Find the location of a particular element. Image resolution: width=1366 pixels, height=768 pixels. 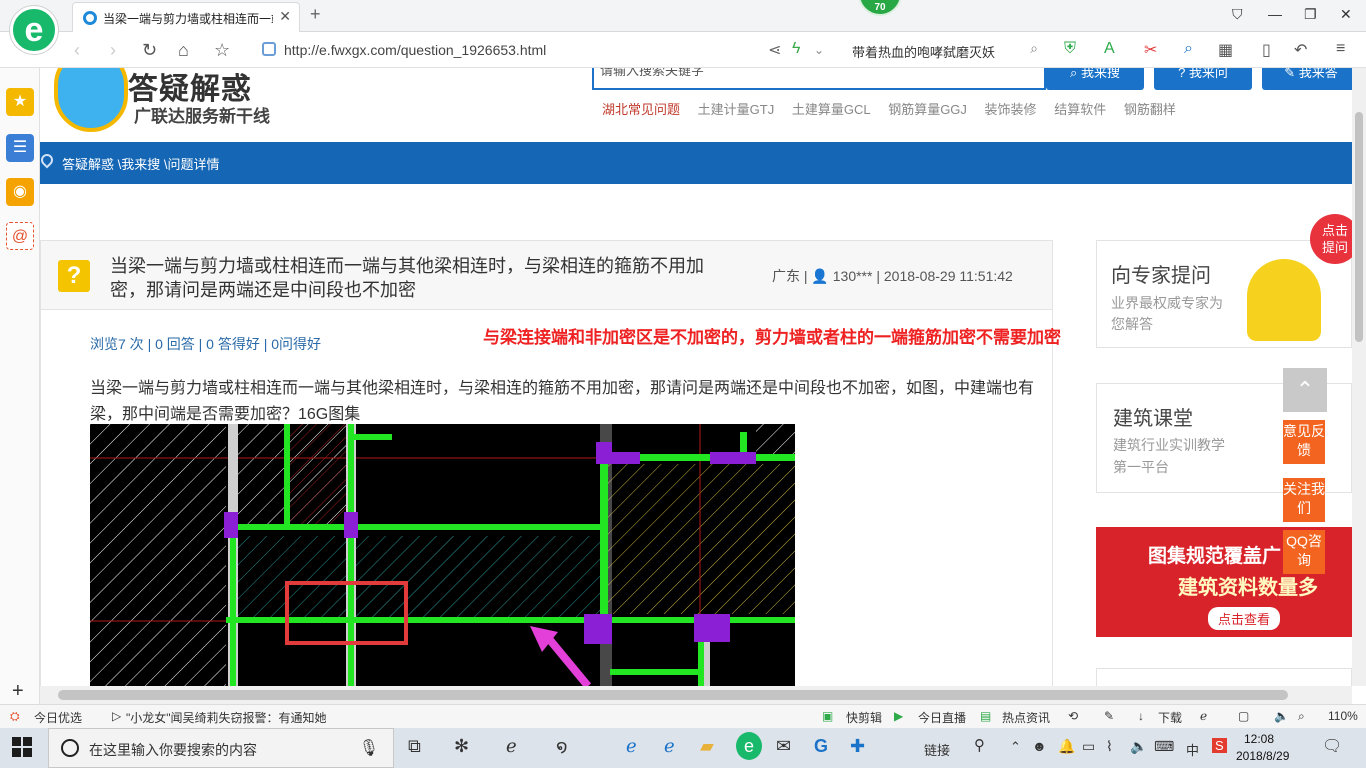

news-list-icon: ☰ is located at coordinates (20, 148).